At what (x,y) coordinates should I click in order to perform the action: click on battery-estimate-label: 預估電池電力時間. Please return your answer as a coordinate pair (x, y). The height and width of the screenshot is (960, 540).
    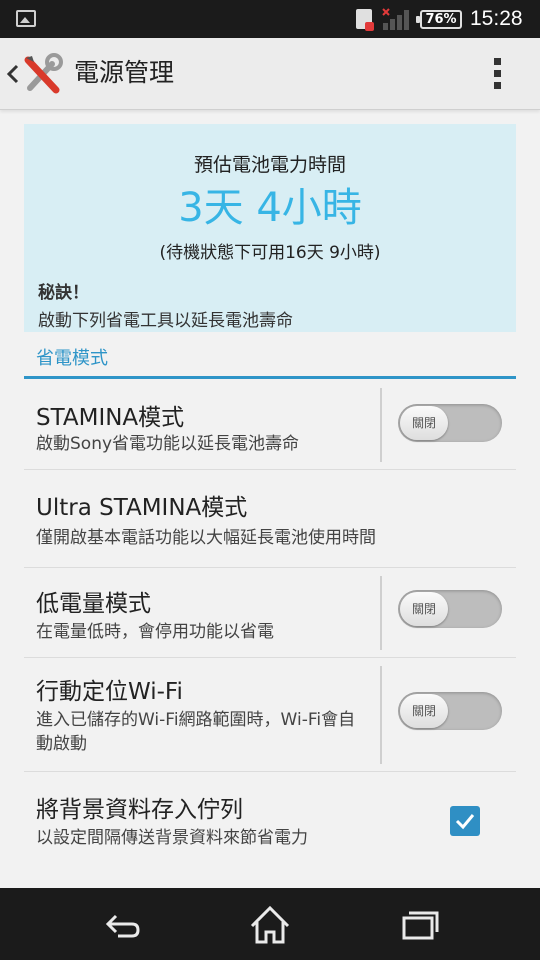
    Looking at the image, I should click on (269, 165).